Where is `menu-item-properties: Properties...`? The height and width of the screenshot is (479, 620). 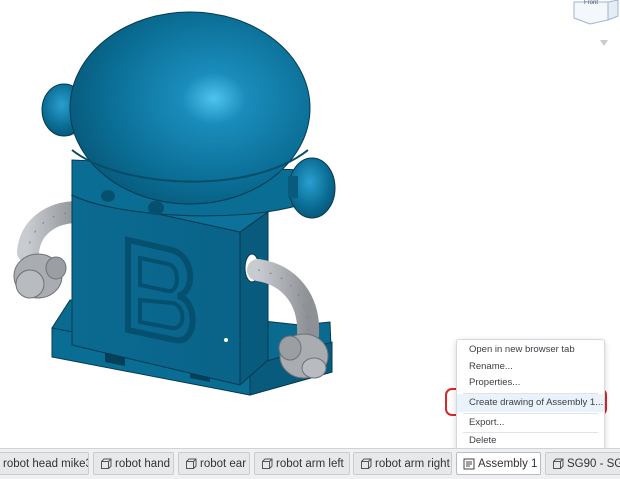
menu-item-properties: Properties... is located at coordinates (530, 383).